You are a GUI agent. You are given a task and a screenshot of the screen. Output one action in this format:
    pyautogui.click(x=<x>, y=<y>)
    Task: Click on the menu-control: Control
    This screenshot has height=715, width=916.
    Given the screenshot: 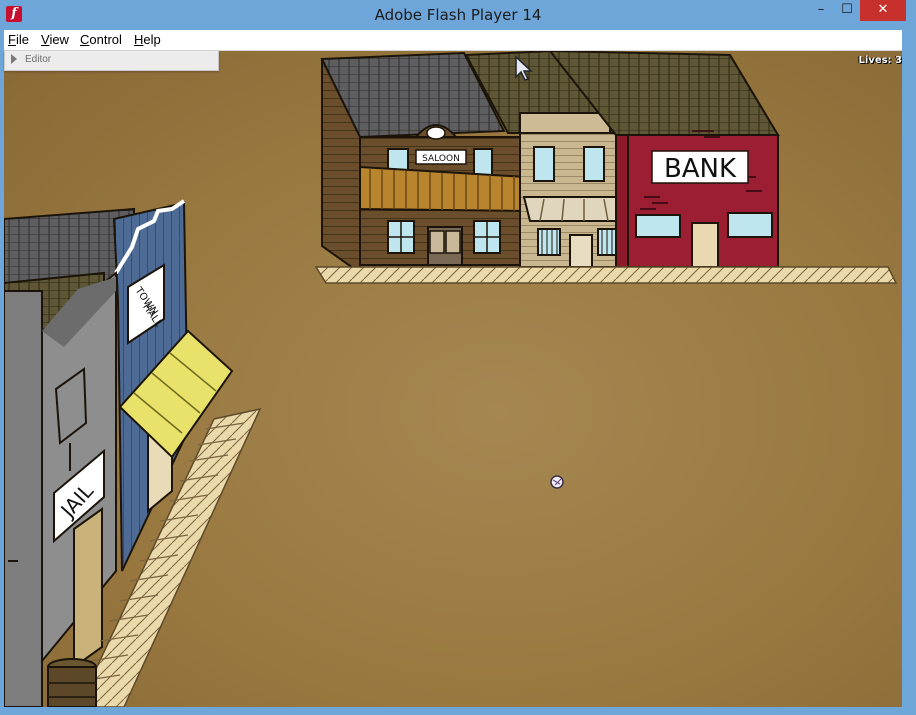 What is the action you would take?
    pyautogui.click(x=101, y=39)
    